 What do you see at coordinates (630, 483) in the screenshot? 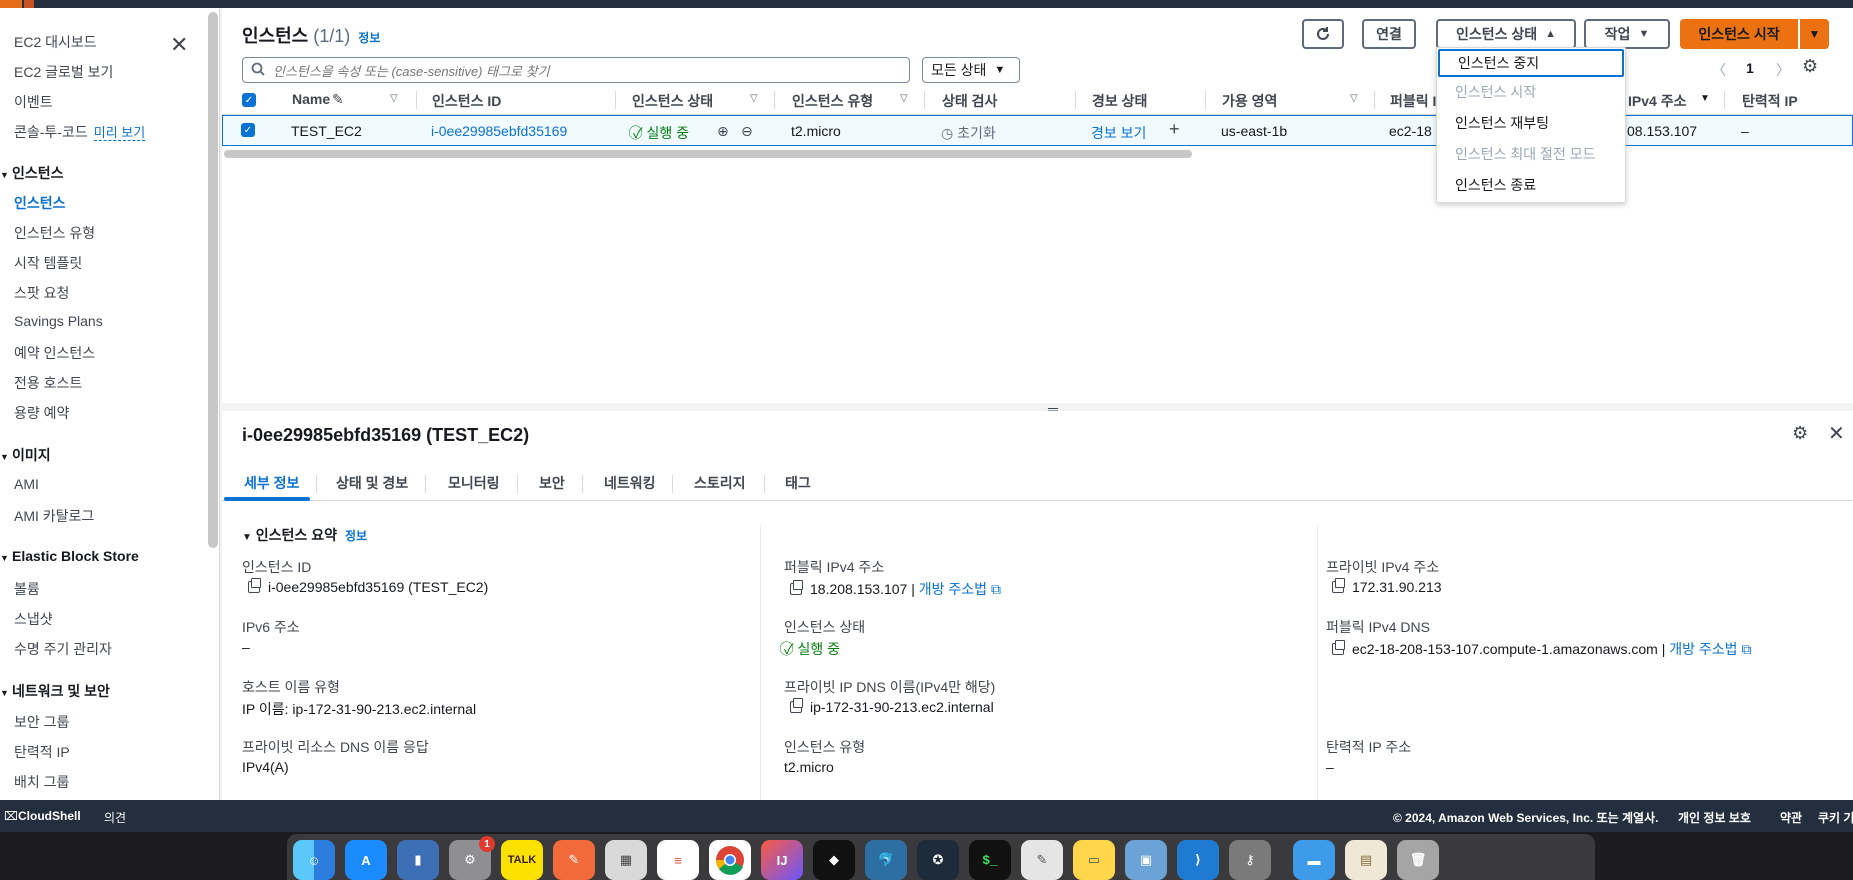
I see `tab-networking: 네트워킹` at bounding box center [630, 483].